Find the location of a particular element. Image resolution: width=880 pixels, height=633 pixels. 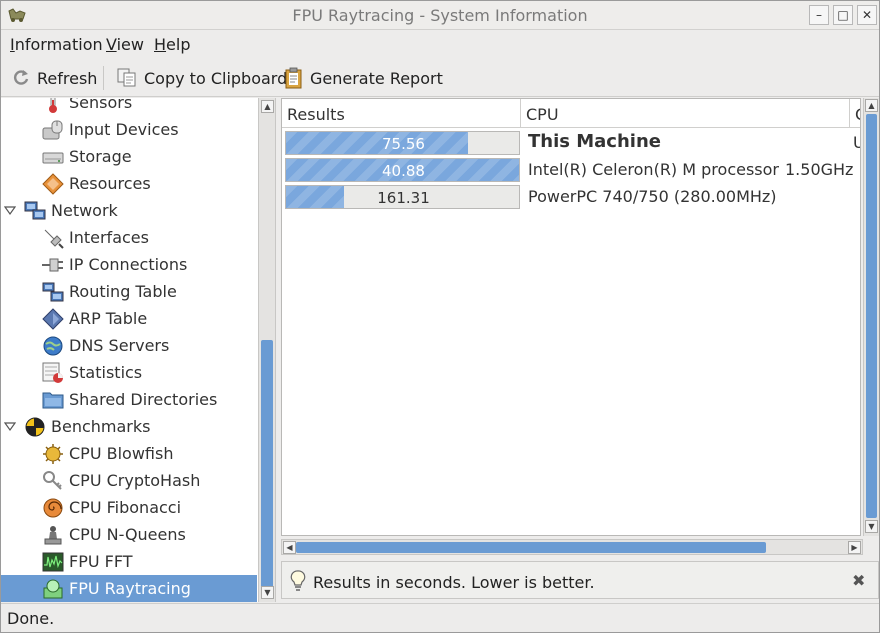

sidebar-scrollbar: ▲ ▼ is located at coordinates (267, 350).